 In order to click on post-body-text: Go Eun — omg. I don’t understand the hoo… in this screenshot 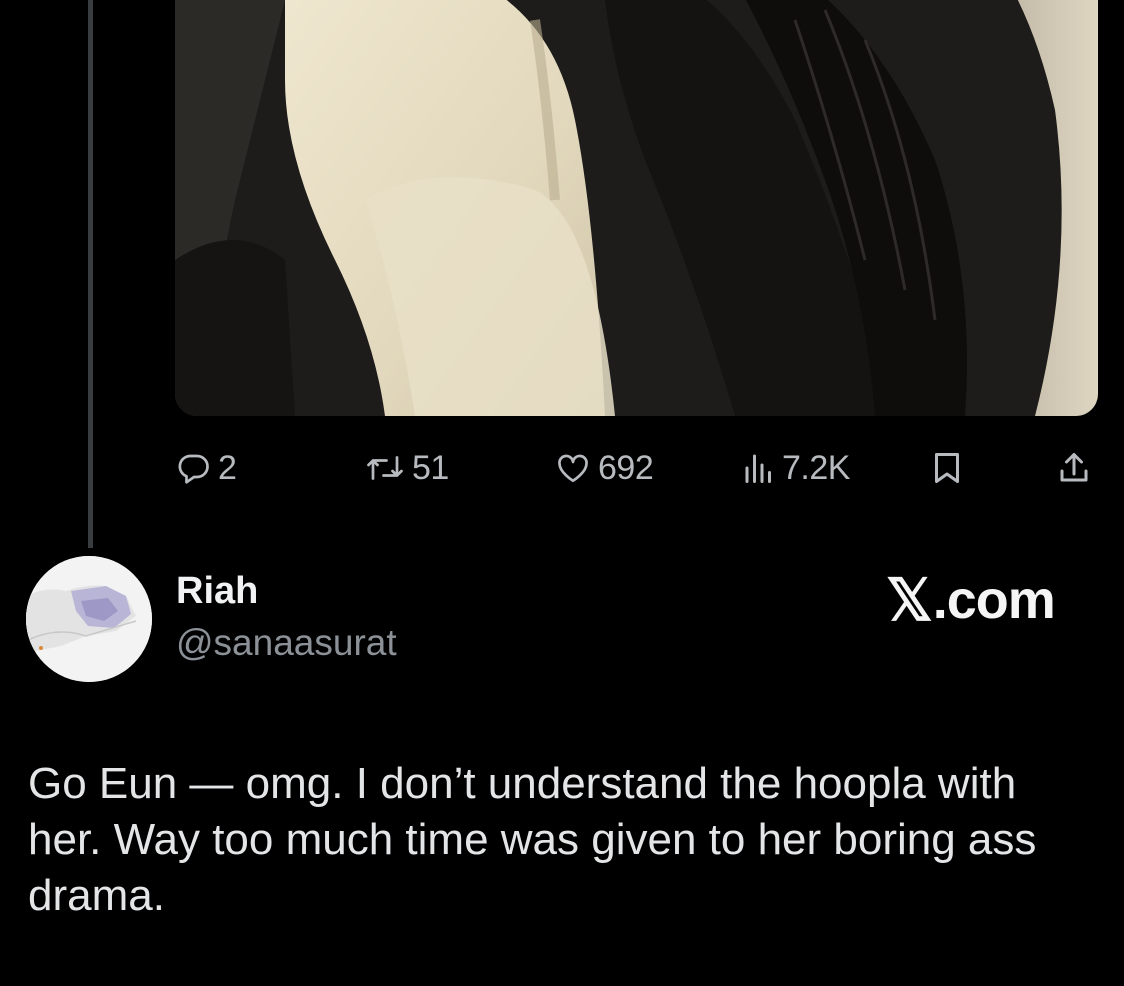, I will do `click(532, 839)`.